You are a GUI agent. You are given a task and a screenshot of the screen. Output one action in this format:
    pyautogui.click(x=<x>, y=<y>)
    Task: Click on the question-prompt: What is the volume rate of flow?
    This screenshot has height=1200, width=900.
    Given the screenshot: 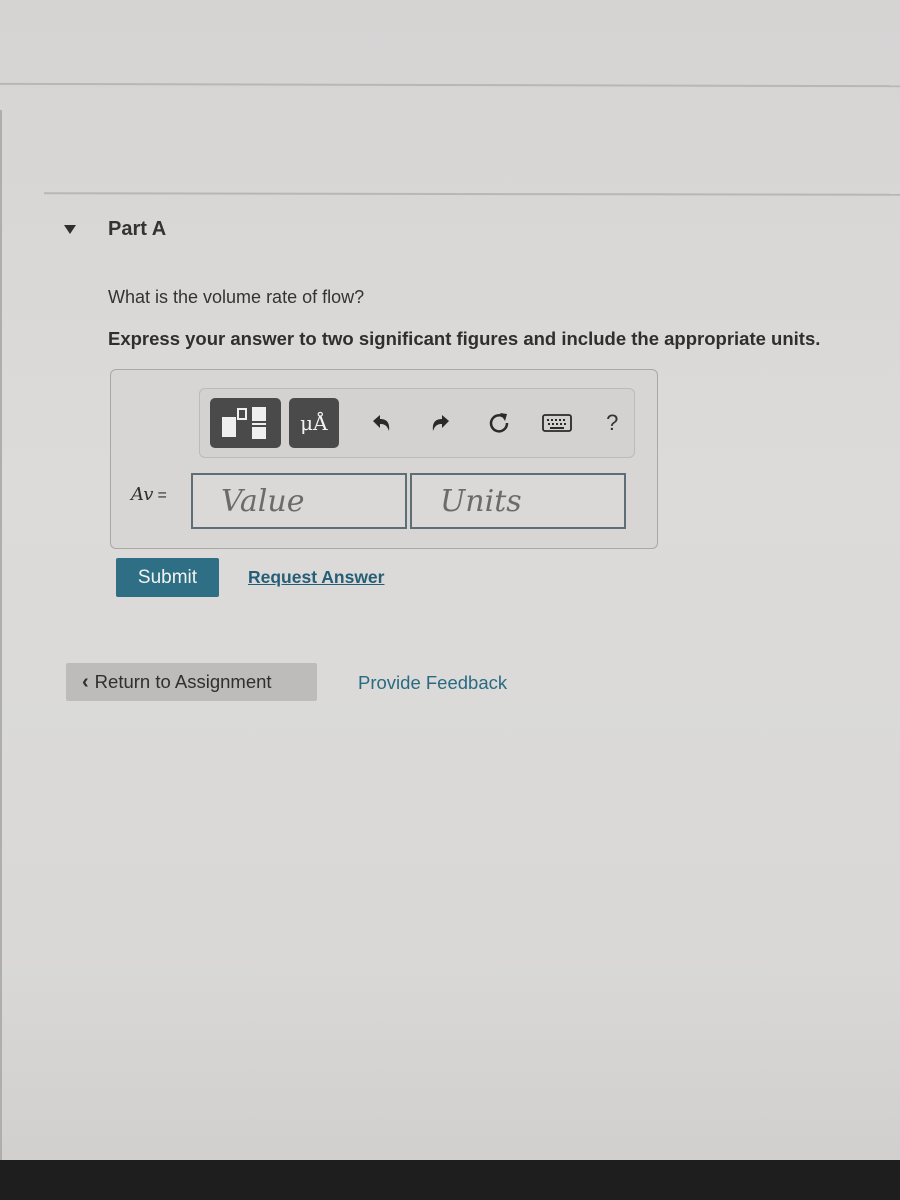 What is the action you would take?
    pyautogui.click(x=236, y=297)
    